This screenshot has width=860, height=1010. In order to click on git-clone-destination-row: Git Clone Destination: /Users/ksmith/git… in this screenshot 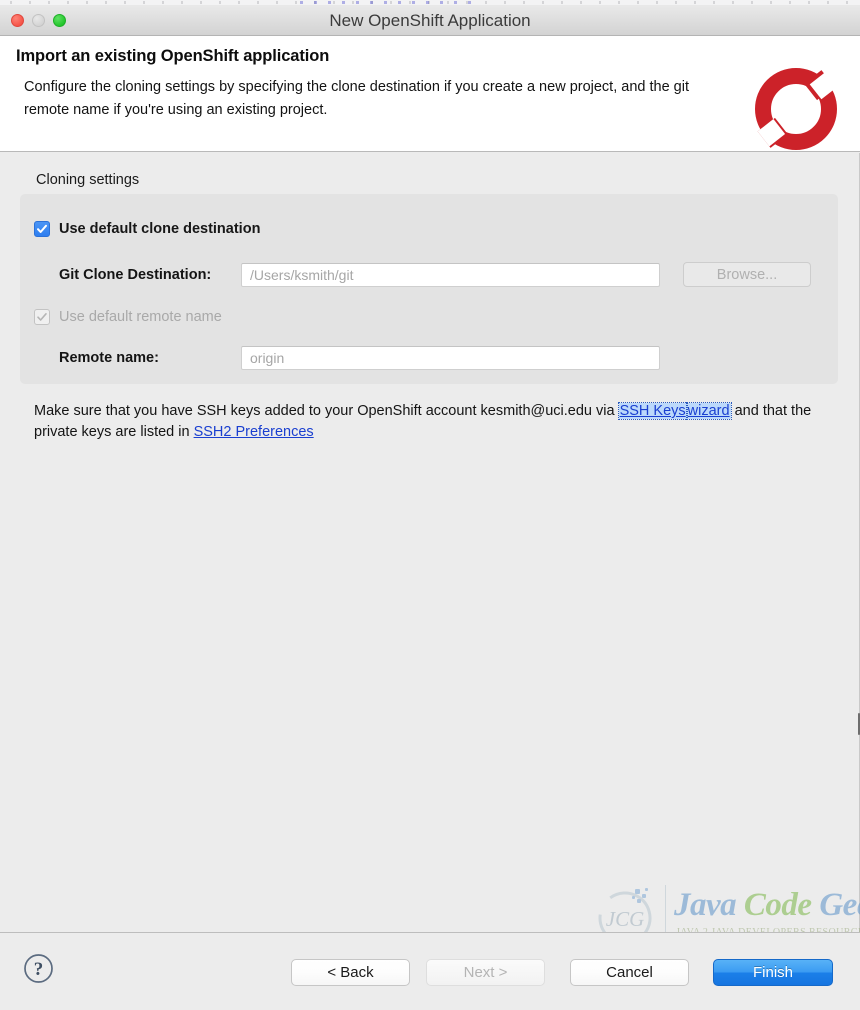, I will do `click(435, 274)`.